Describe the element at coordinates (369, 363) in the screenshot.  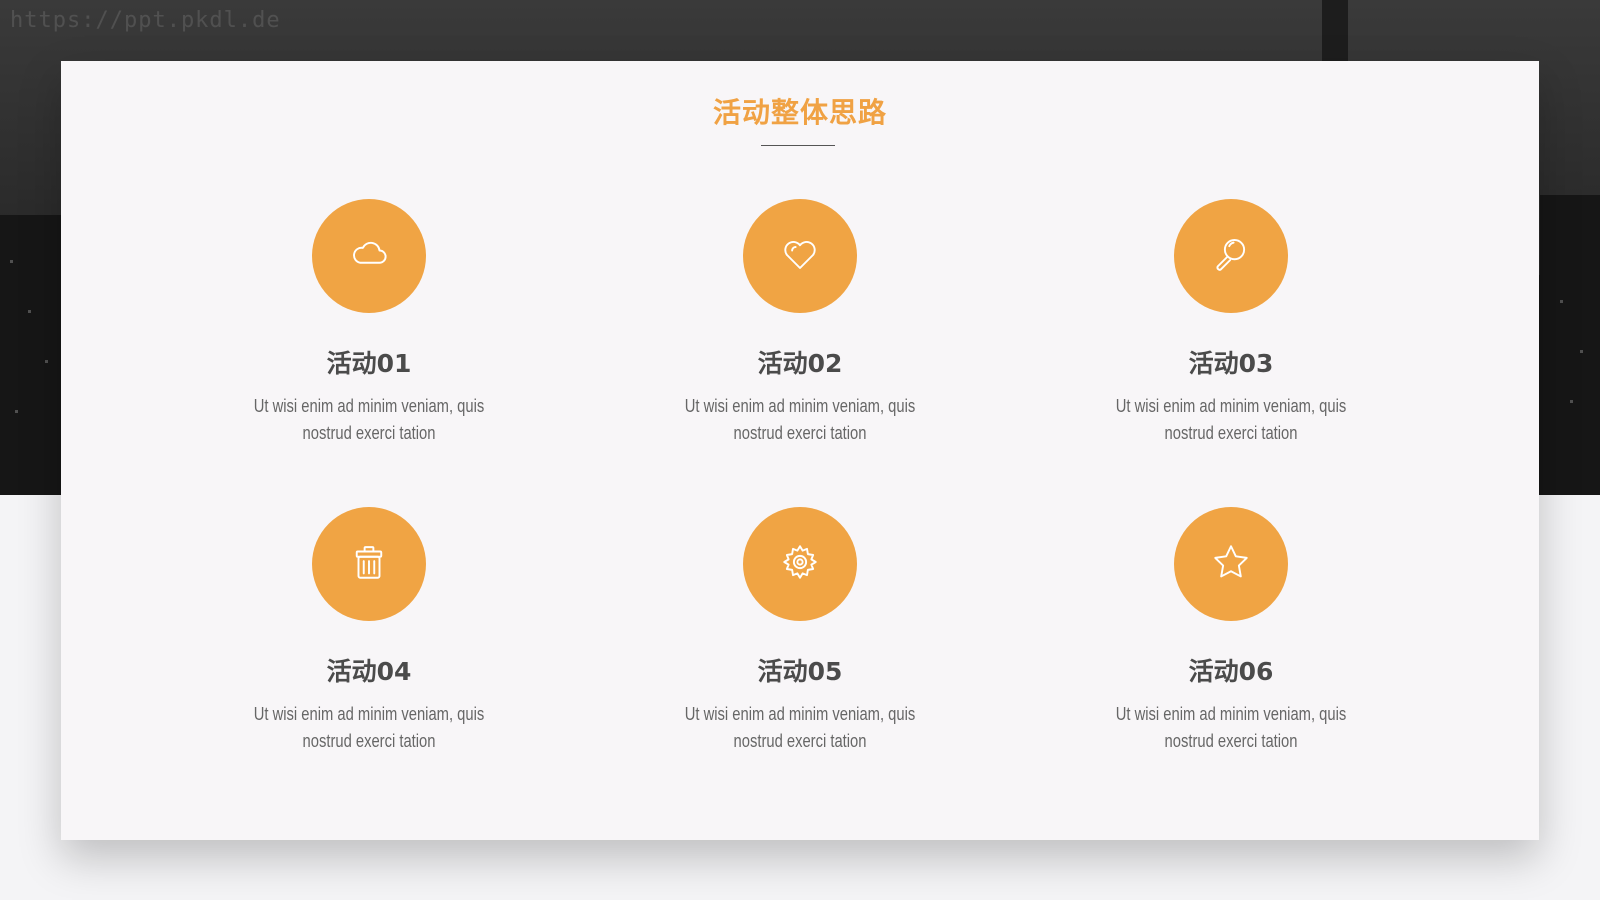
I see `activity-title: 活动01` at that location.